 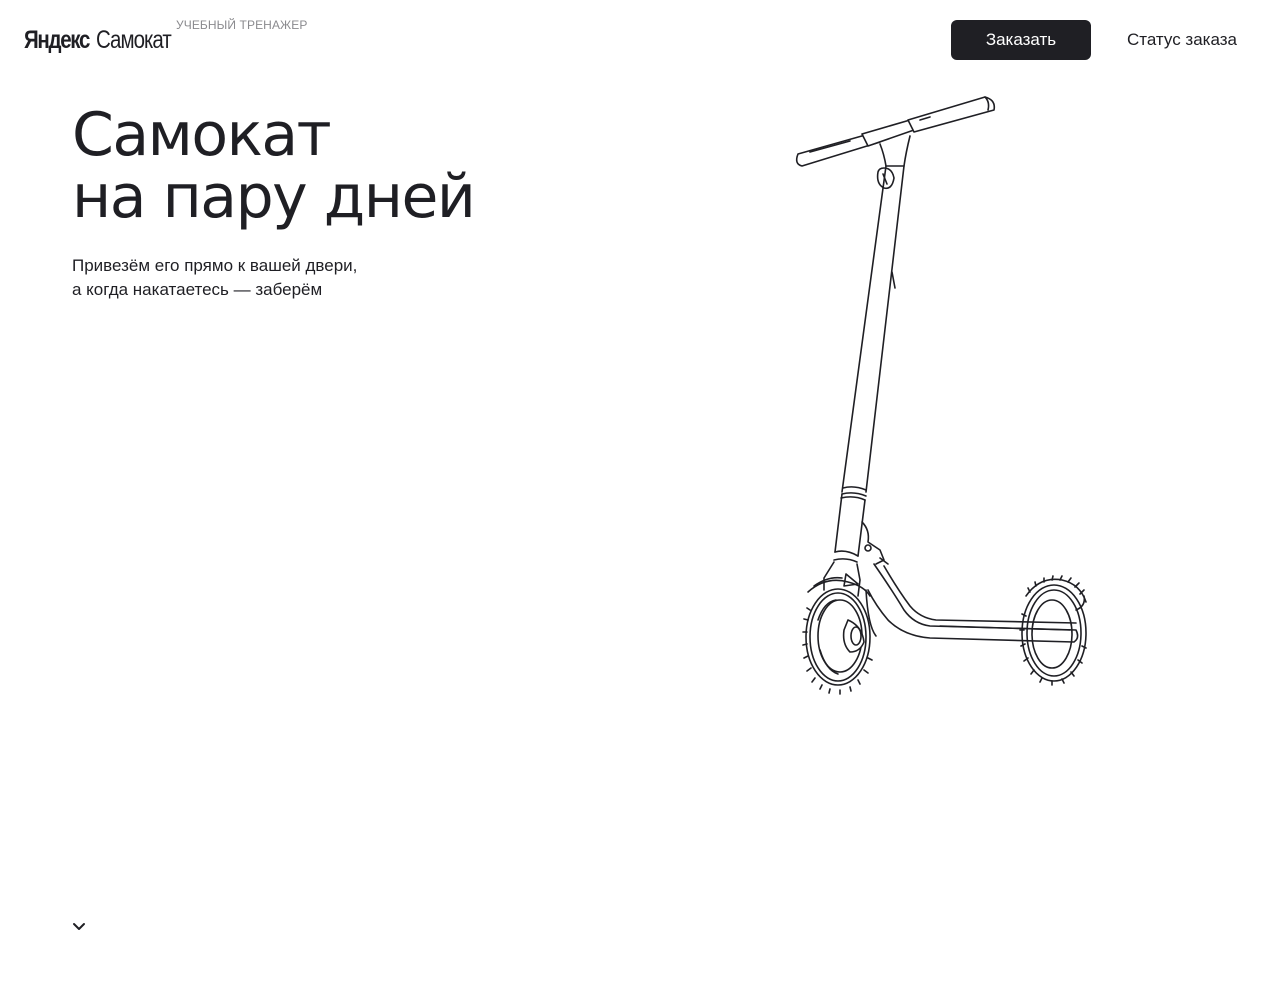 What do you see at coordinates (941, 395) in the screenshot?
I see `scooter-illustration` at bounding box center [941, 395].